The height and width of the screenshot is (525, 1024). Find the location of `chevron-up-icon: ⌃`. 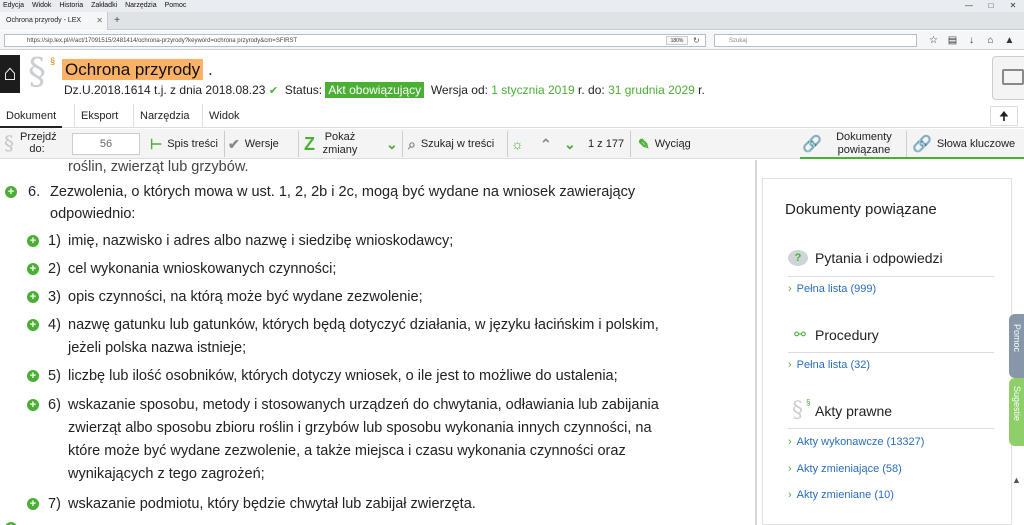

chevron-up-icon: ⌃ is located at coordinates (546, 143).